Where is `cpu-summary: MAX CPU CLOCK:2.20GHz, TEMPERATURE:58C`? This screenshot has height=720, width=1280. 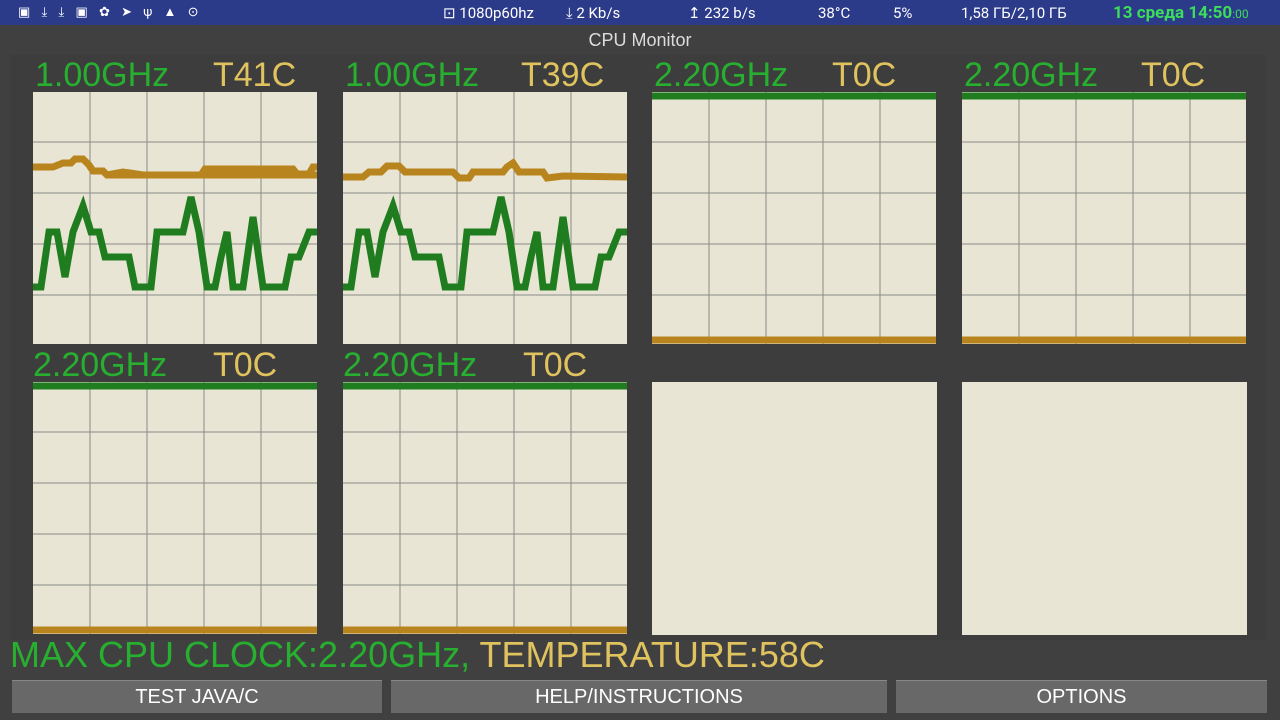 cpu-summary: MAX CPU CLOCK:2.20GHz, TEMPERATURE:58C is located at coordinates (417, 655).